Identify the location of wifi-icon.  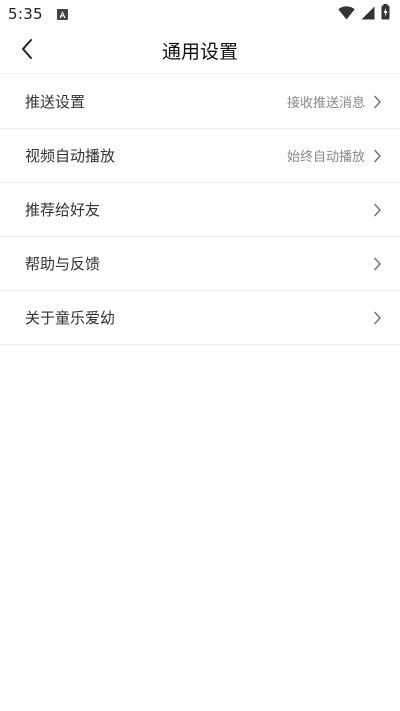
(346, 14).